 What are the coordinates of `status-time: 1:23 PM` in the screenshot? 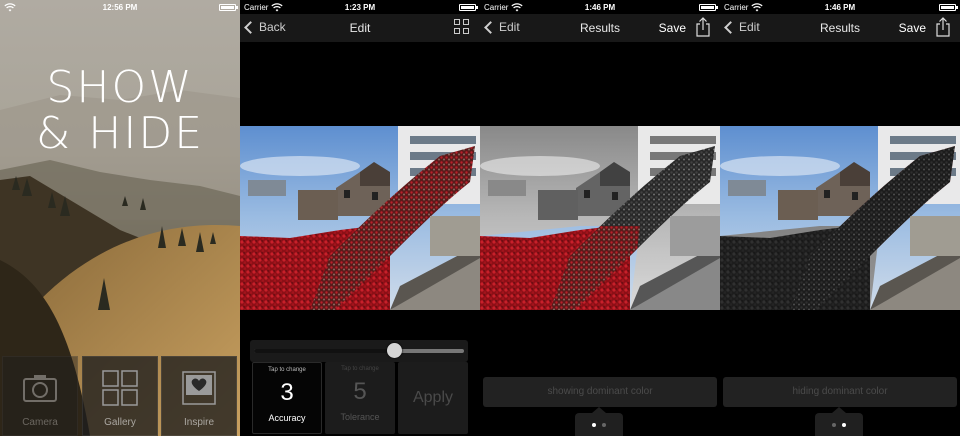 It's located at (360, 7).